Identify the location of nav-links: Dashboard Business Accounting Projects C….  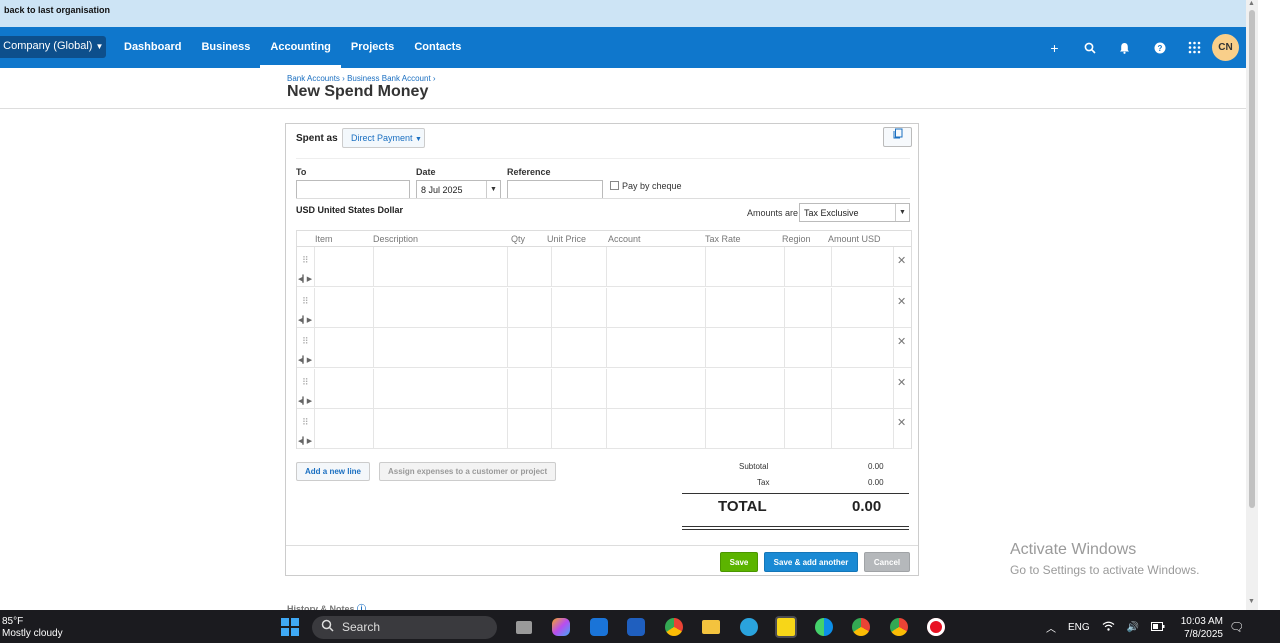
(292, 47).